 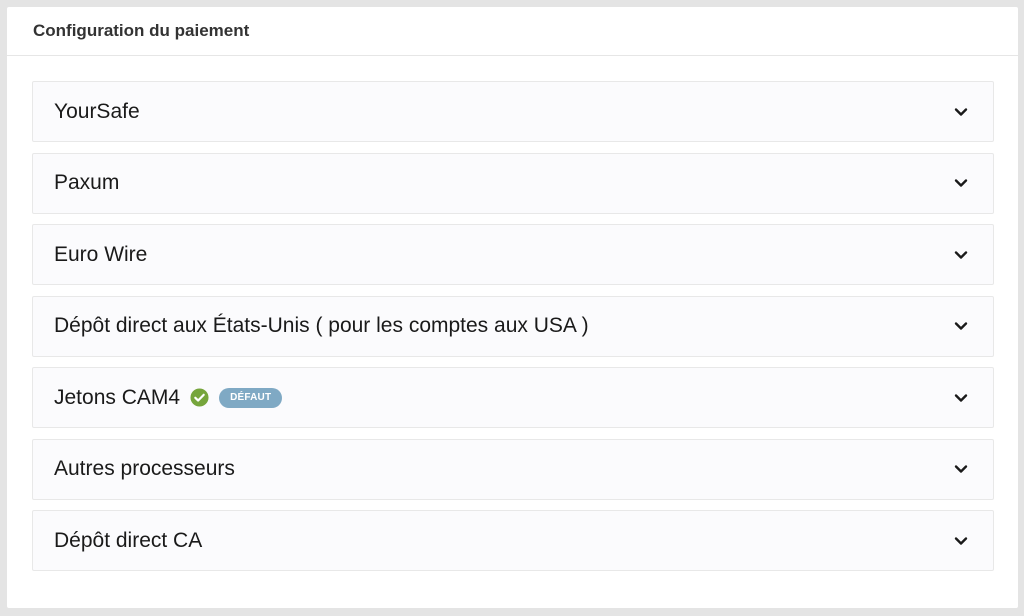 What do you see at coordinates (199, 397) in the screenshot?
I see `check-circle-icon` at bounding box center [199, 397].